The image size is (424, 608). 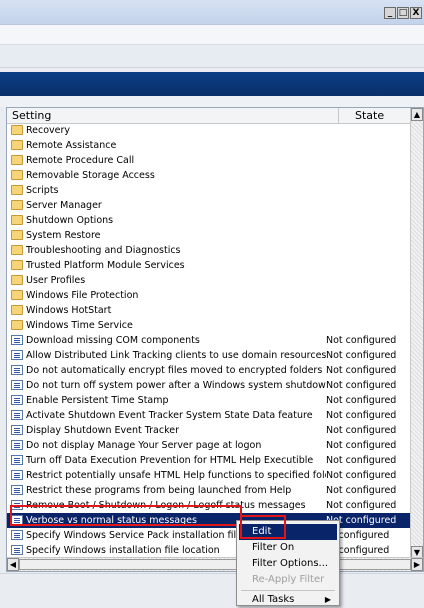 What do you see at coordinates (209, 160) in the screenshot?
I see `list-item: Remote Procedure Call` at bounding box center [209, 160].